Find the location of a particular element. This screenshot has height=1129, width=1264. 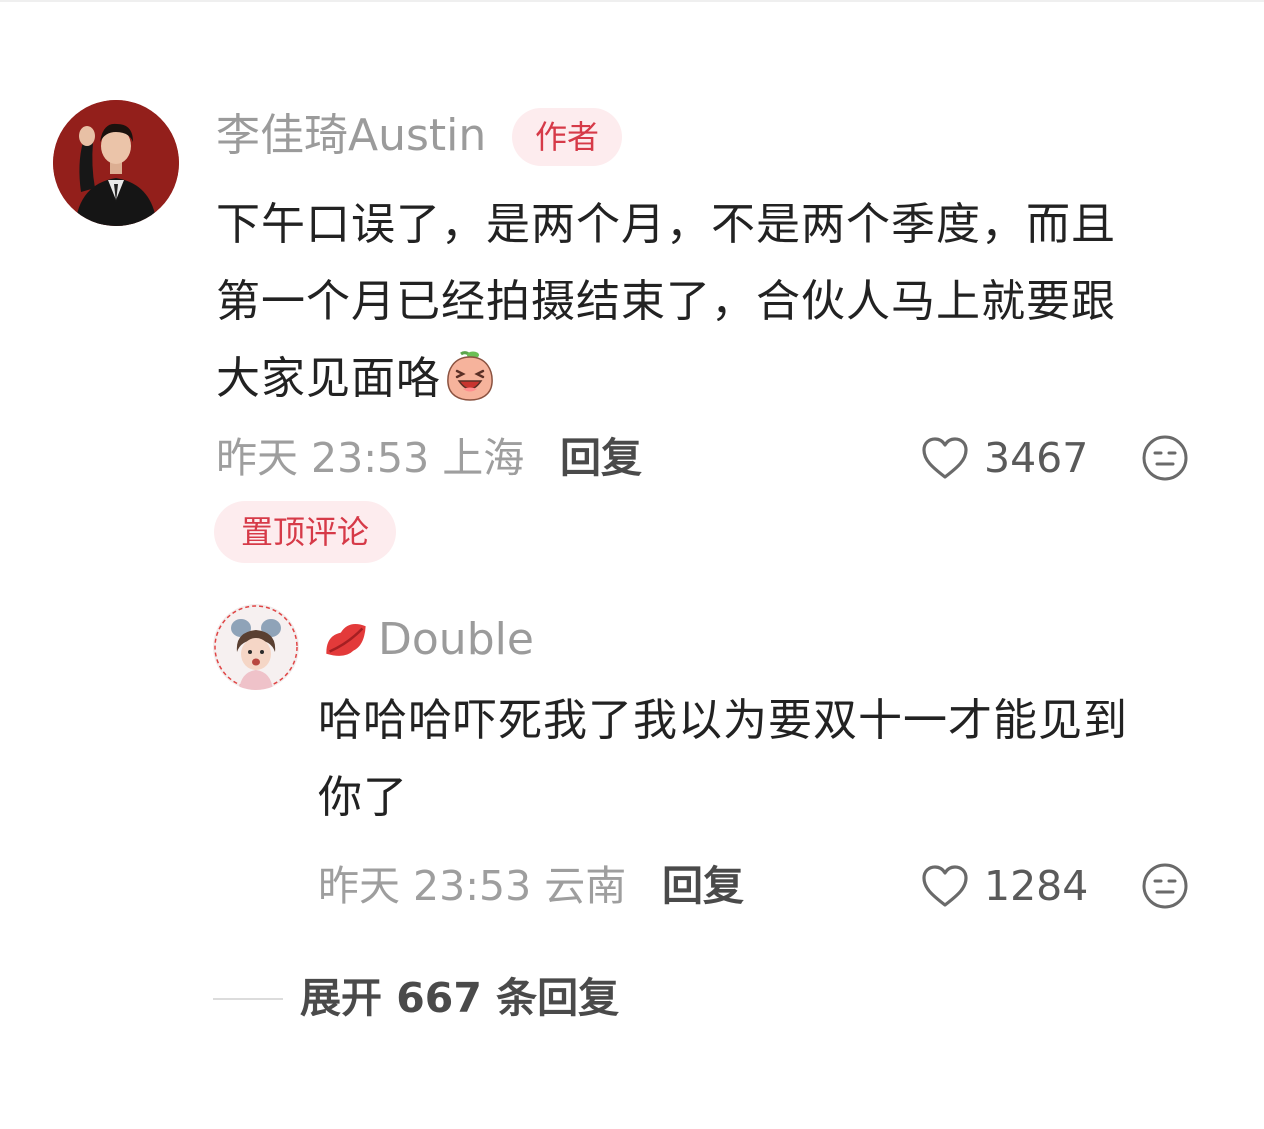

reply-like-count: 1284 is located at coordinates (1036, 886).